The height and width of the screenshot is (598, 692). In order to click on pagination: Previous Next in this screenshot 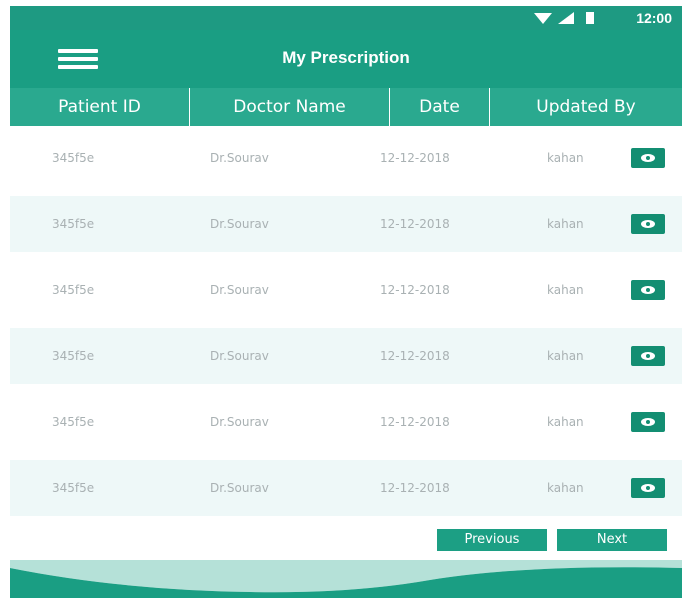, I will do `click(346, 541)`.